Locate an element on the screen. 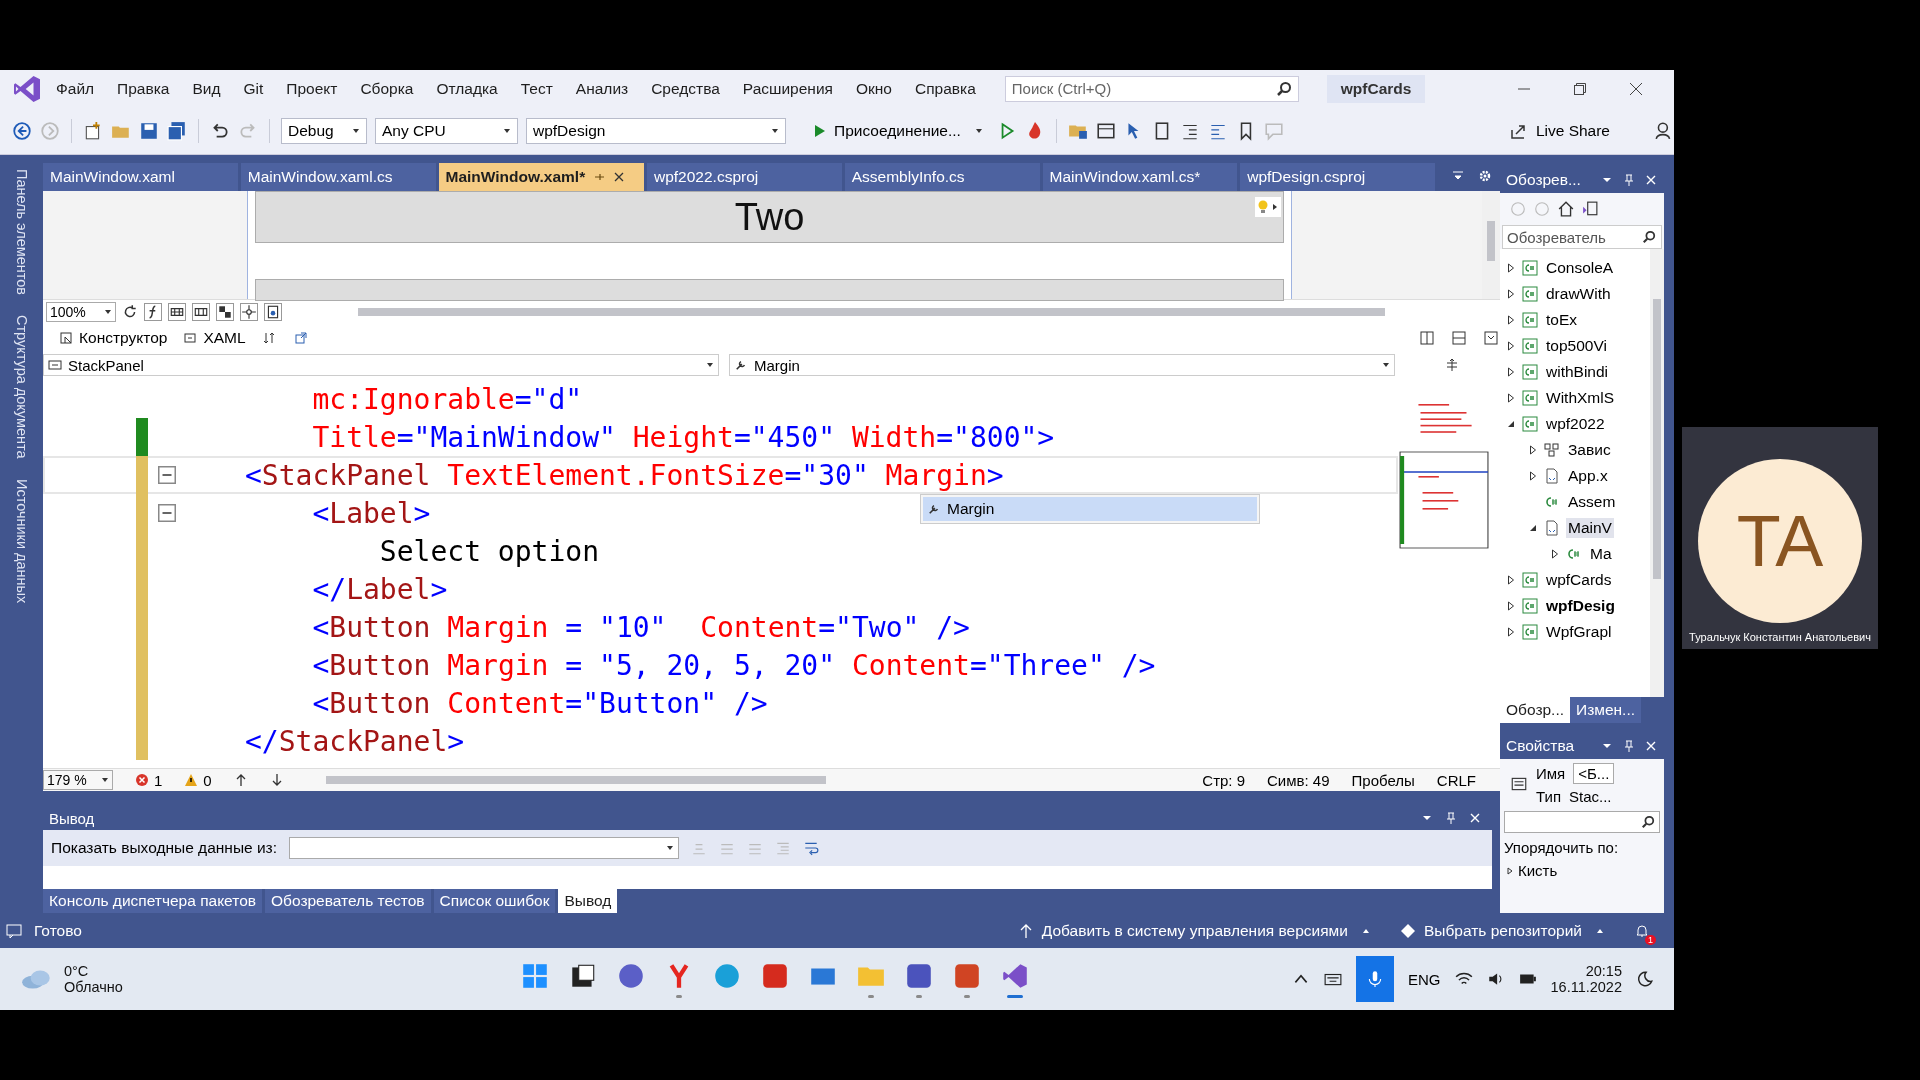 This screenshot has height=1080, width=1920. panel-tab: Список ошибок is located at coordinates (494, 901).